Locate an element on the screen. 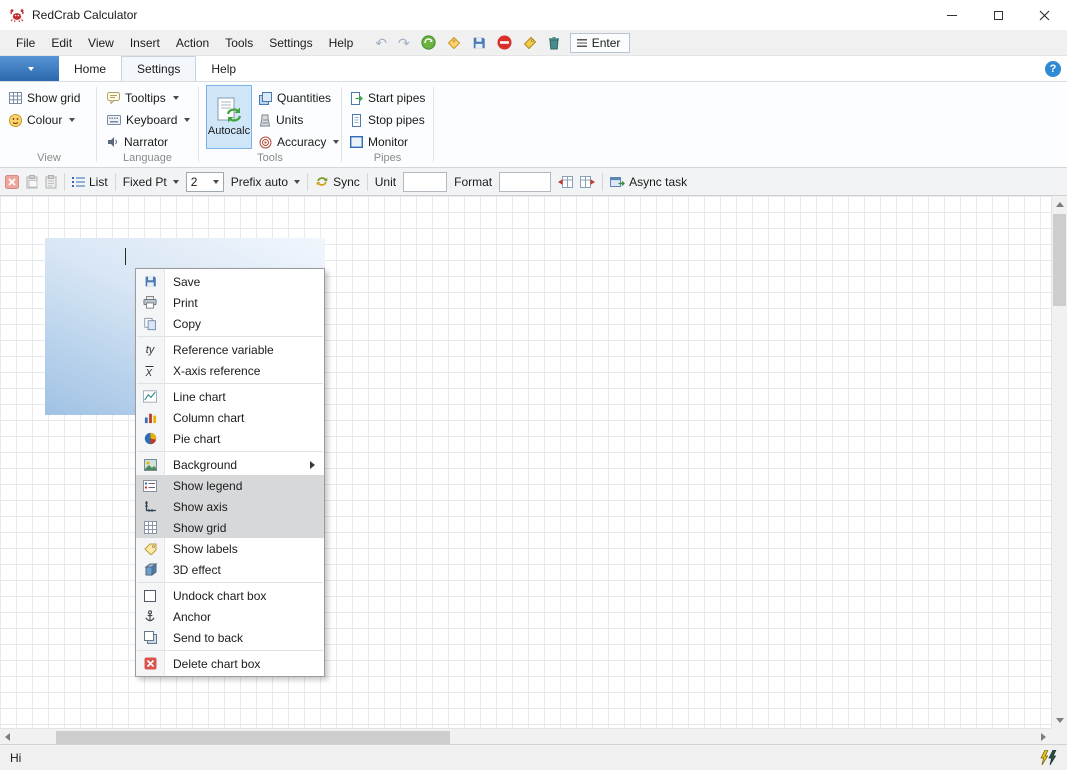 The height and width of the screenshot is (770, 1067). enter-button: Enter is located at coordinates (600, 42).